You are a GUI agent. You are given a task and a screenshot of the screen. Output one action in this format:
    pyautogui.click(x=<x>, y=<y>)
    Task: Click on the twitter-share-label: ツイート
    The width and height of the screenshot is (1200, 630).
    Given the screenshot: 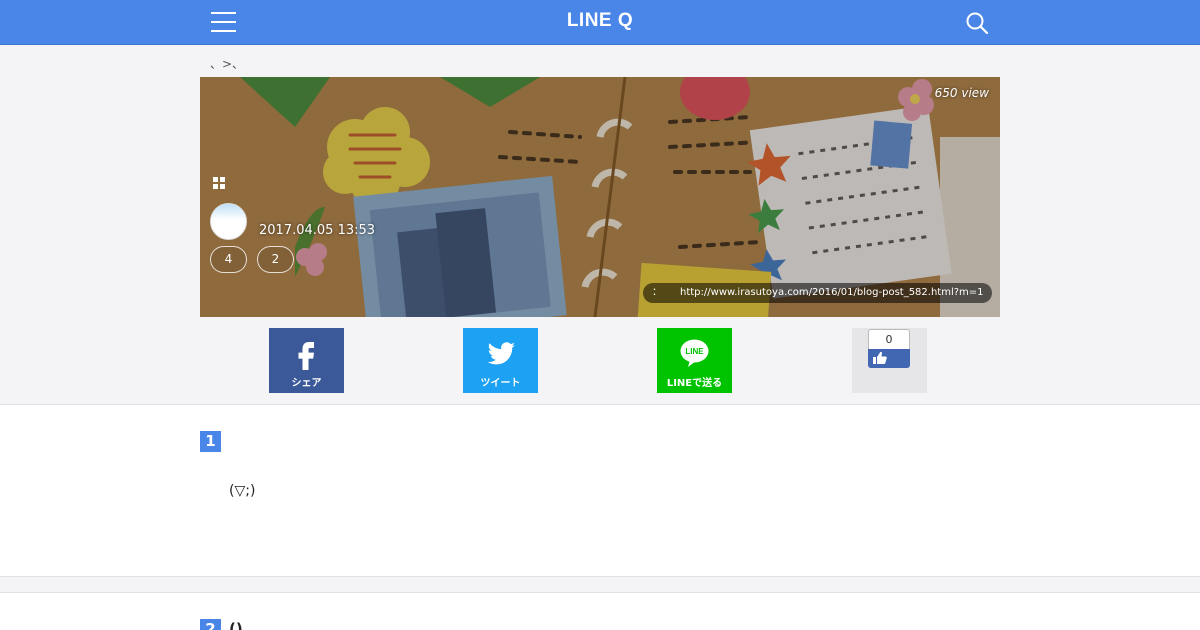 What is the action you would take?
    pyautogui.click(x=500, y=383)
    